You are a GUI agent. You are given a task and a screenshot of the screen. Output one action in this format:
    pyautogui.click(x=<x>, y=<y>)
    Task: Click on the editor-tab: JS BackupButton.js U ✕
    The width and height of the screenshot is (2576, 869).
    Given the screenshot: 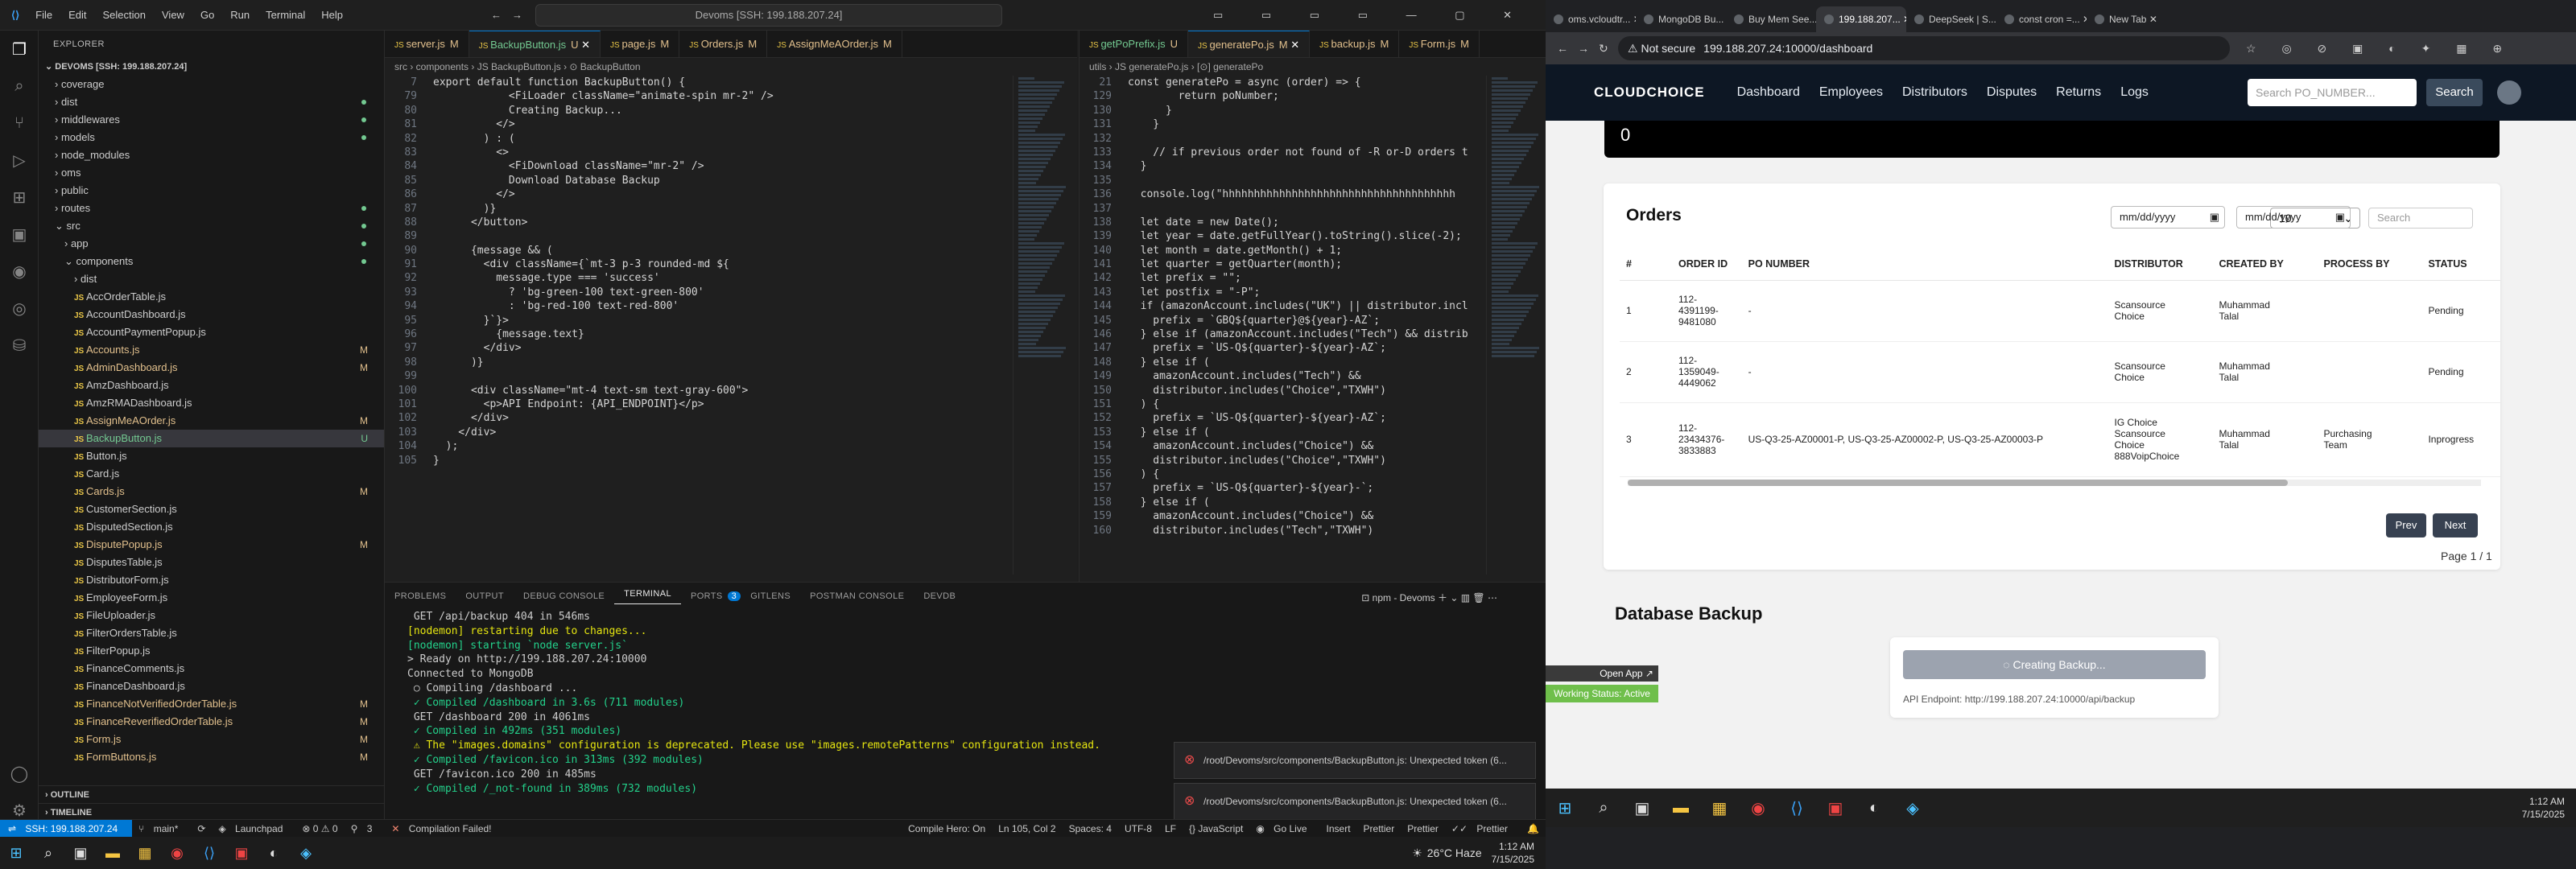 What is the action you would take?
    pyautogui.click(x=535, y=44)
    